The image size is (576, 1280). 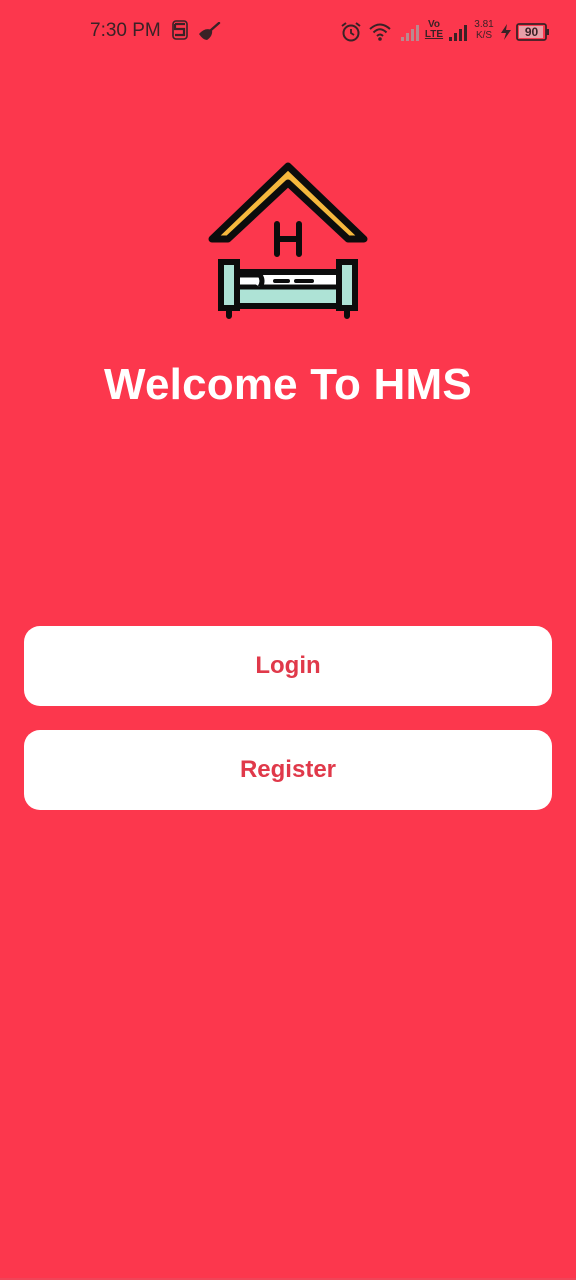 I want to click on network-speed: 3.81 K/S, so click(x=484, y=30).